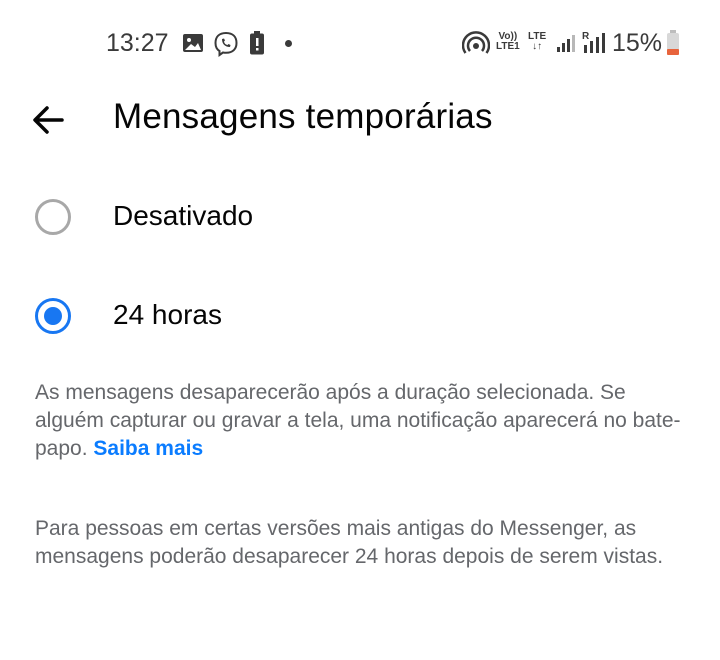  What do you see at coordinates (673, 45) in the screenshot?
I see `battery-icon` at bounding box center [673, 45].